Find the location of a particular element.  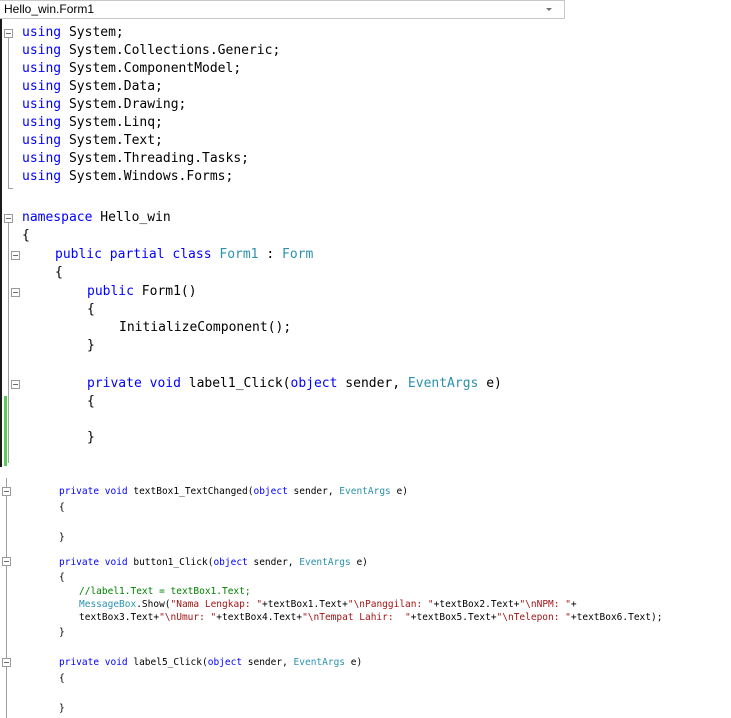

code-line: using System.Windows.Forms; is located at coordinates (128, 176).